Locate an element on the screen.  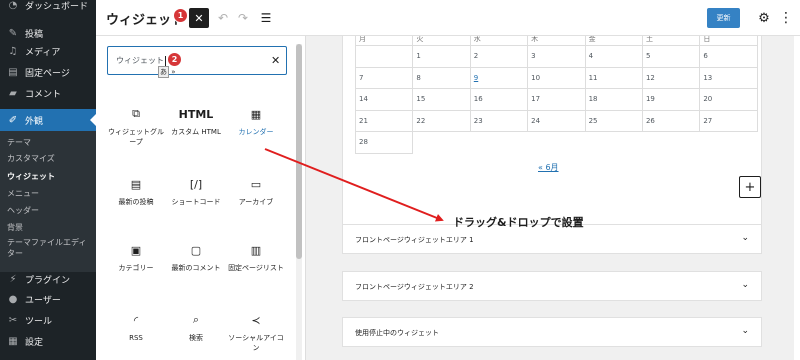
block-label: ウィジェットグループ is located at coordinates (136, 137).